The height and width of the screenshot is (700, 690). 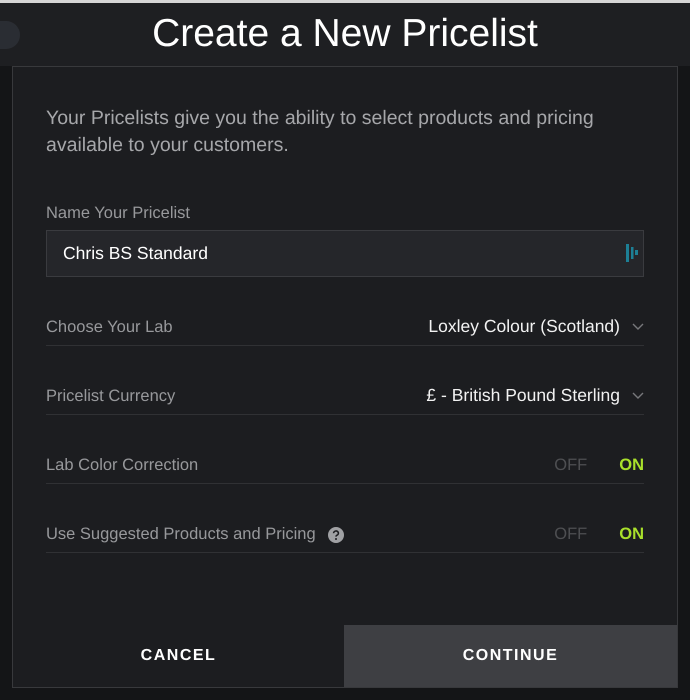 I want to click on dropdown-select: £ - British Pound Sterling, so click(x=535, y=395).